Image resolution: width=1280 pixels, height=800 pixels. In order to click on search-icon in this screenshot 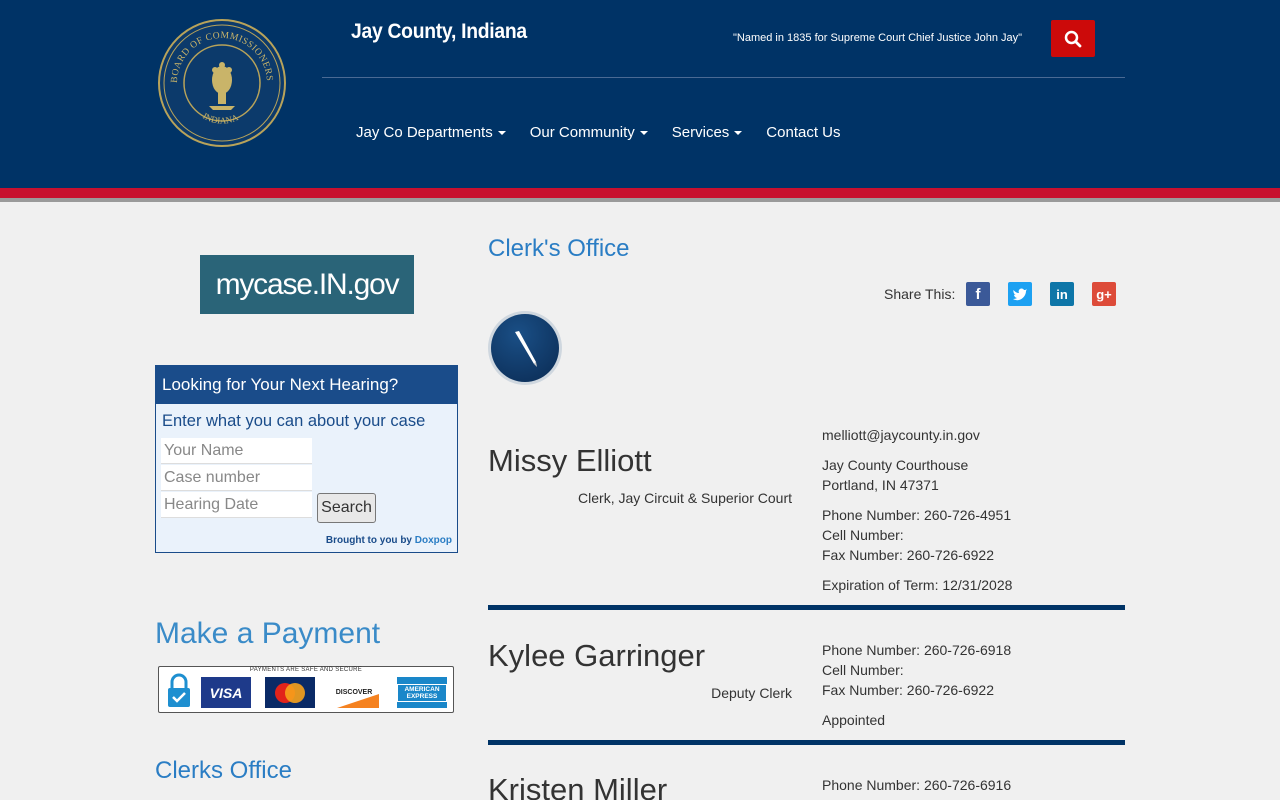, I will do `click(1073, 38)`.